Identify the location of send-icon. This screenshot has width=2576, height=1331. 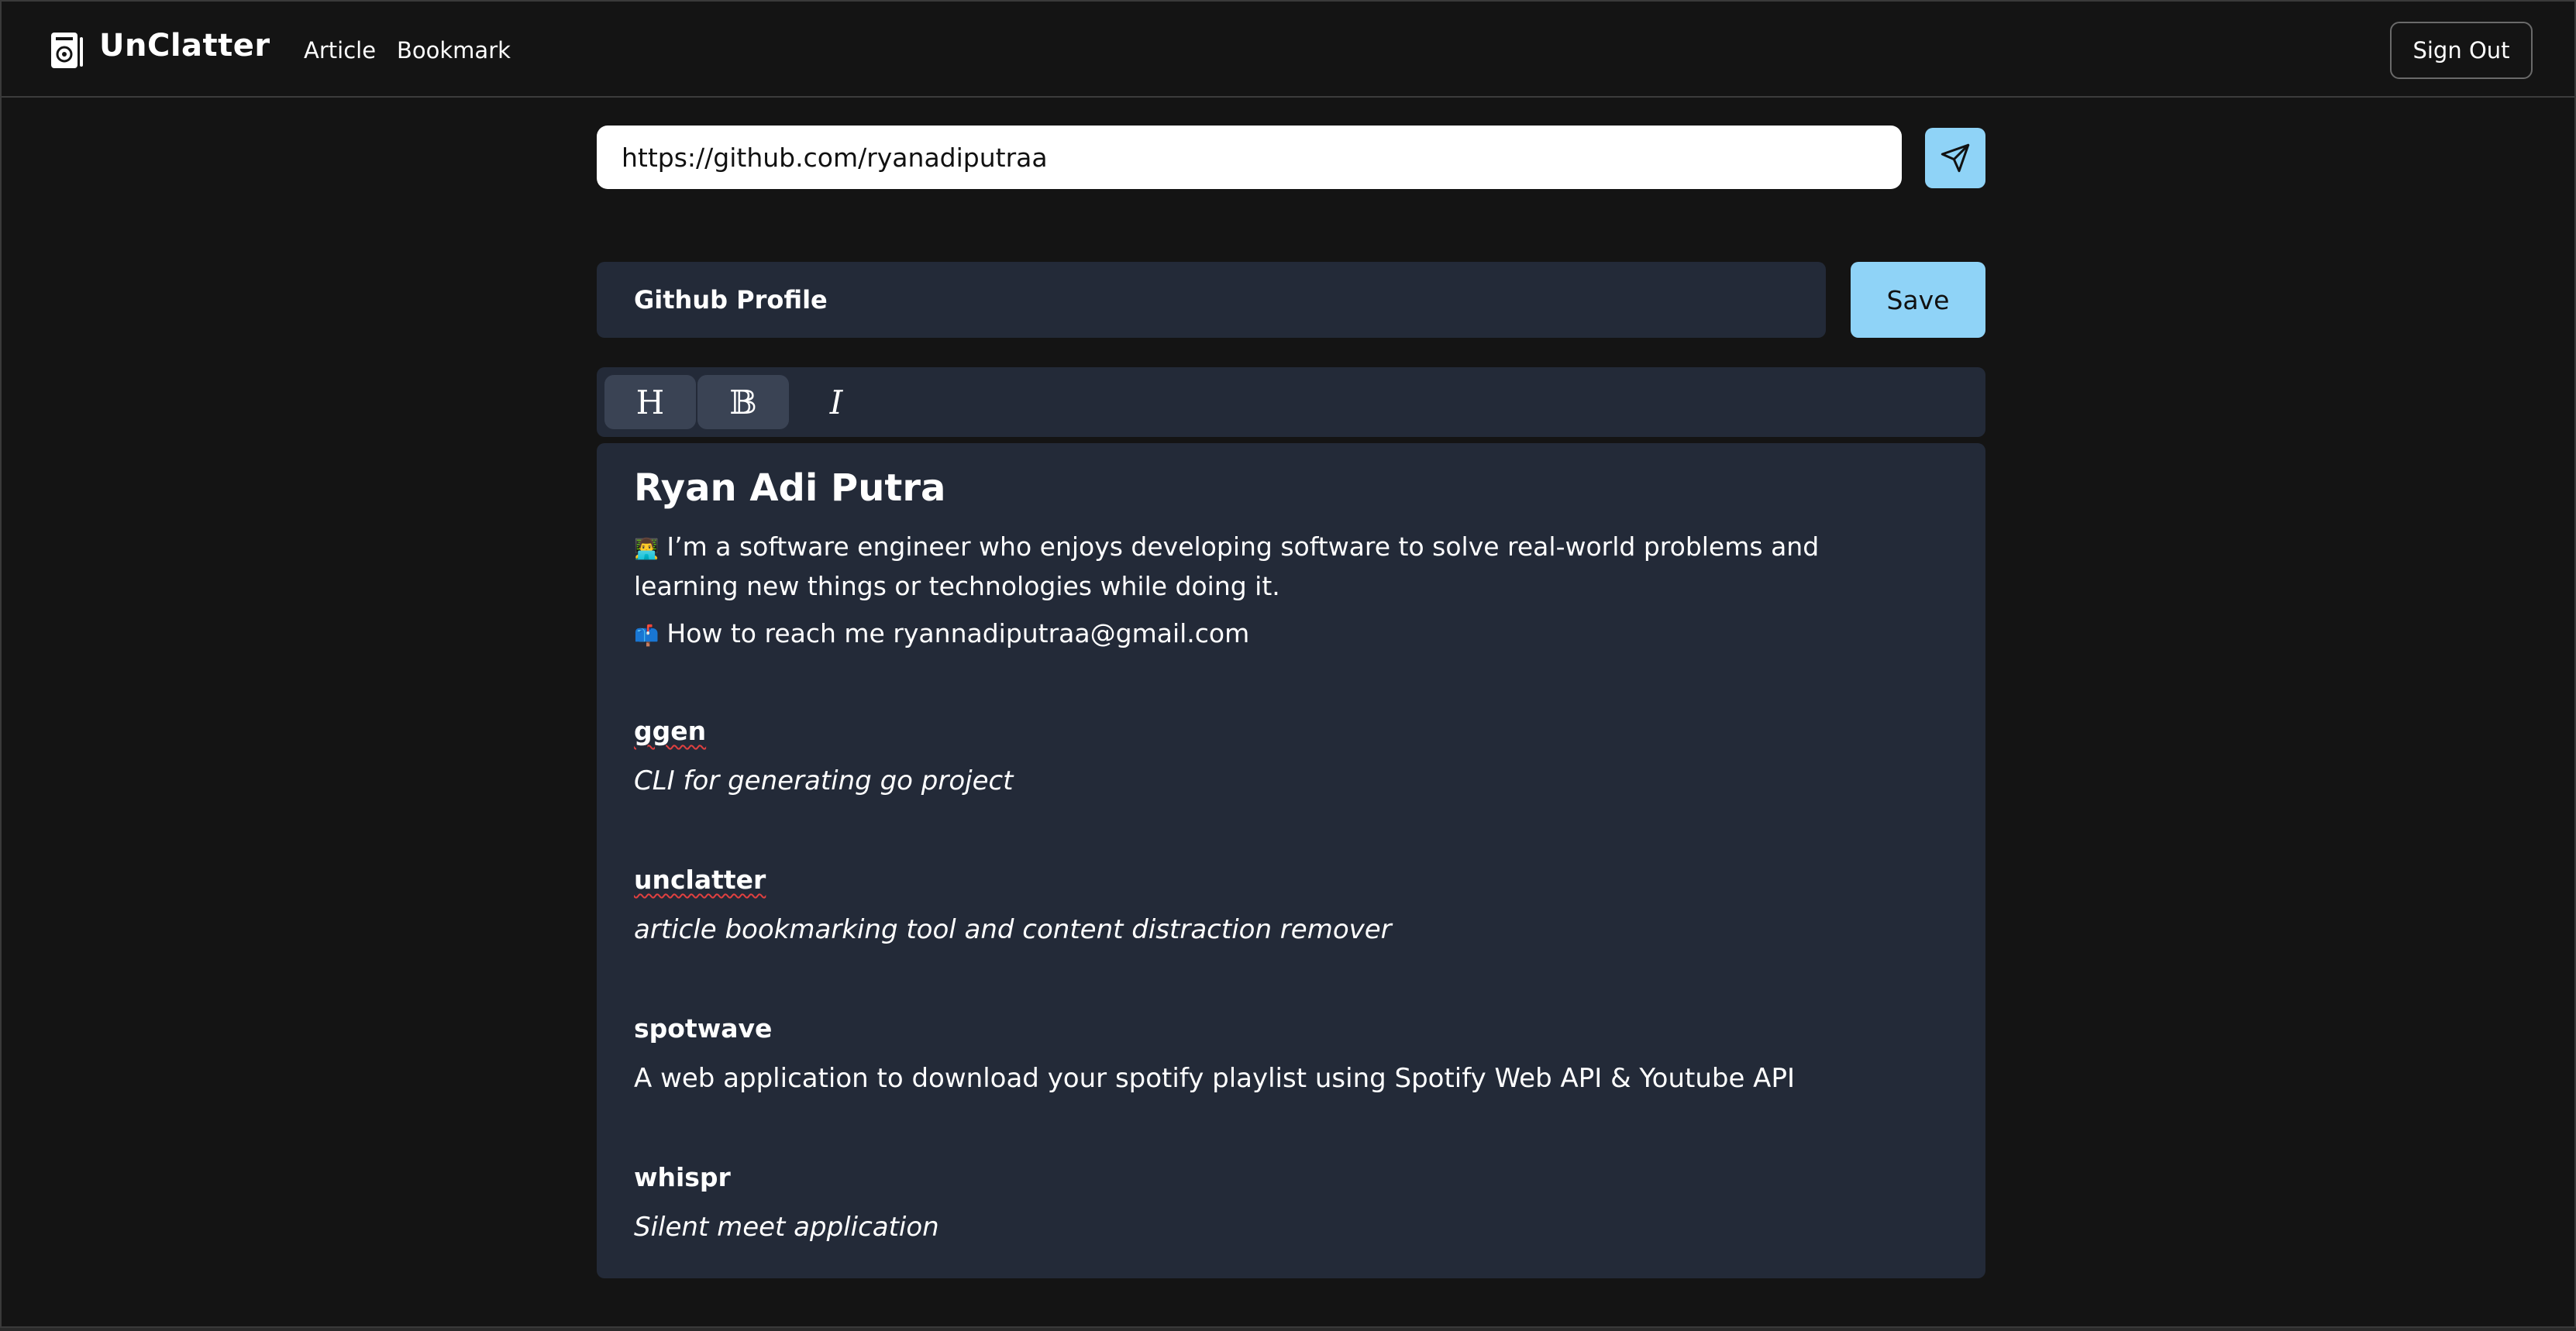
(1955, 158).